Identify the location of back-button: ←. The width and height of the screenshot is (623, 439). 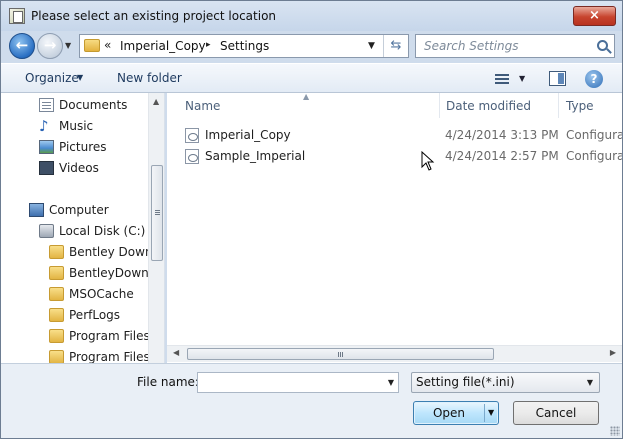
(22, 46).